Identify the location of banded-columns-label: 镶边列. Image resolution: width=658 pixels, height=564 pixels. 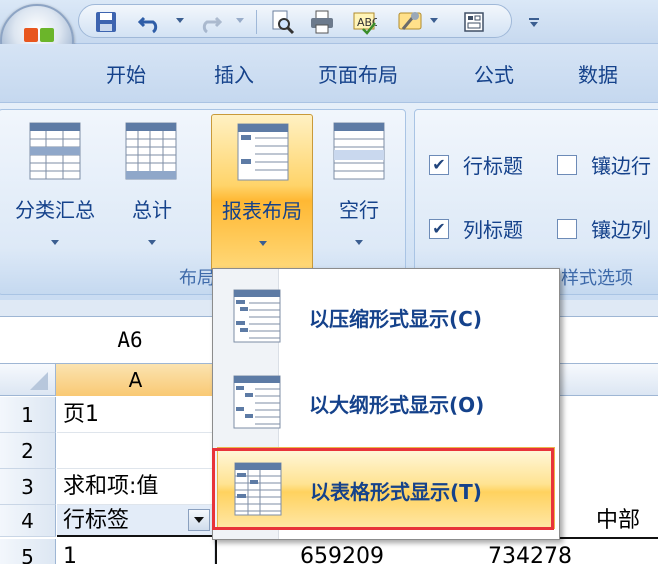
(621, 230).